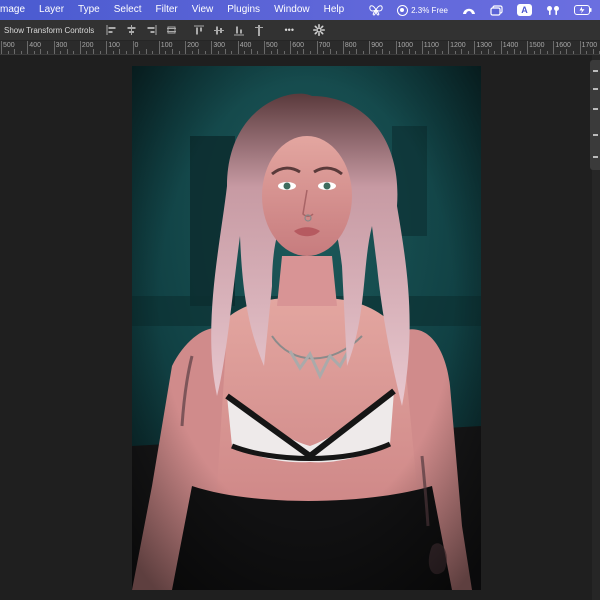 The image size is (600, 600). I want to click on collapsed-panel-tabs, so click(595, 115).